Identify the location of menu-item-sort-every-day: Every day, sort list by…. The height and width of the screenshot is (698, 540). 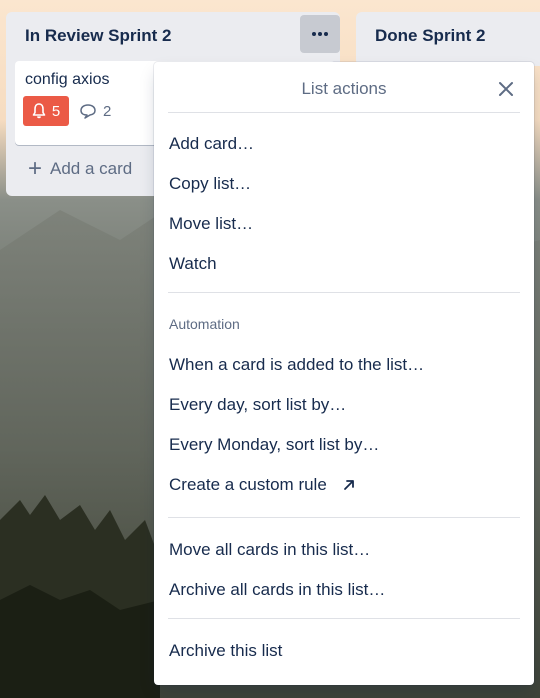
(257, 405).